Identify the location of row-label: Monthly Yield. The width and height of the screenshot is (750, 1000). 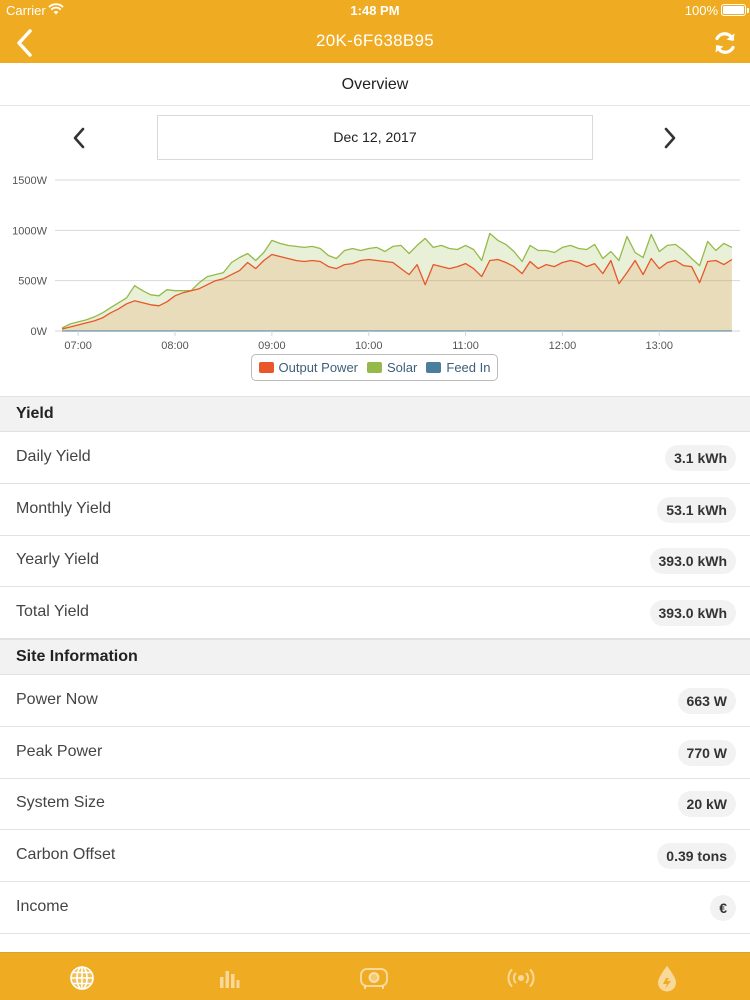
(64, 508).